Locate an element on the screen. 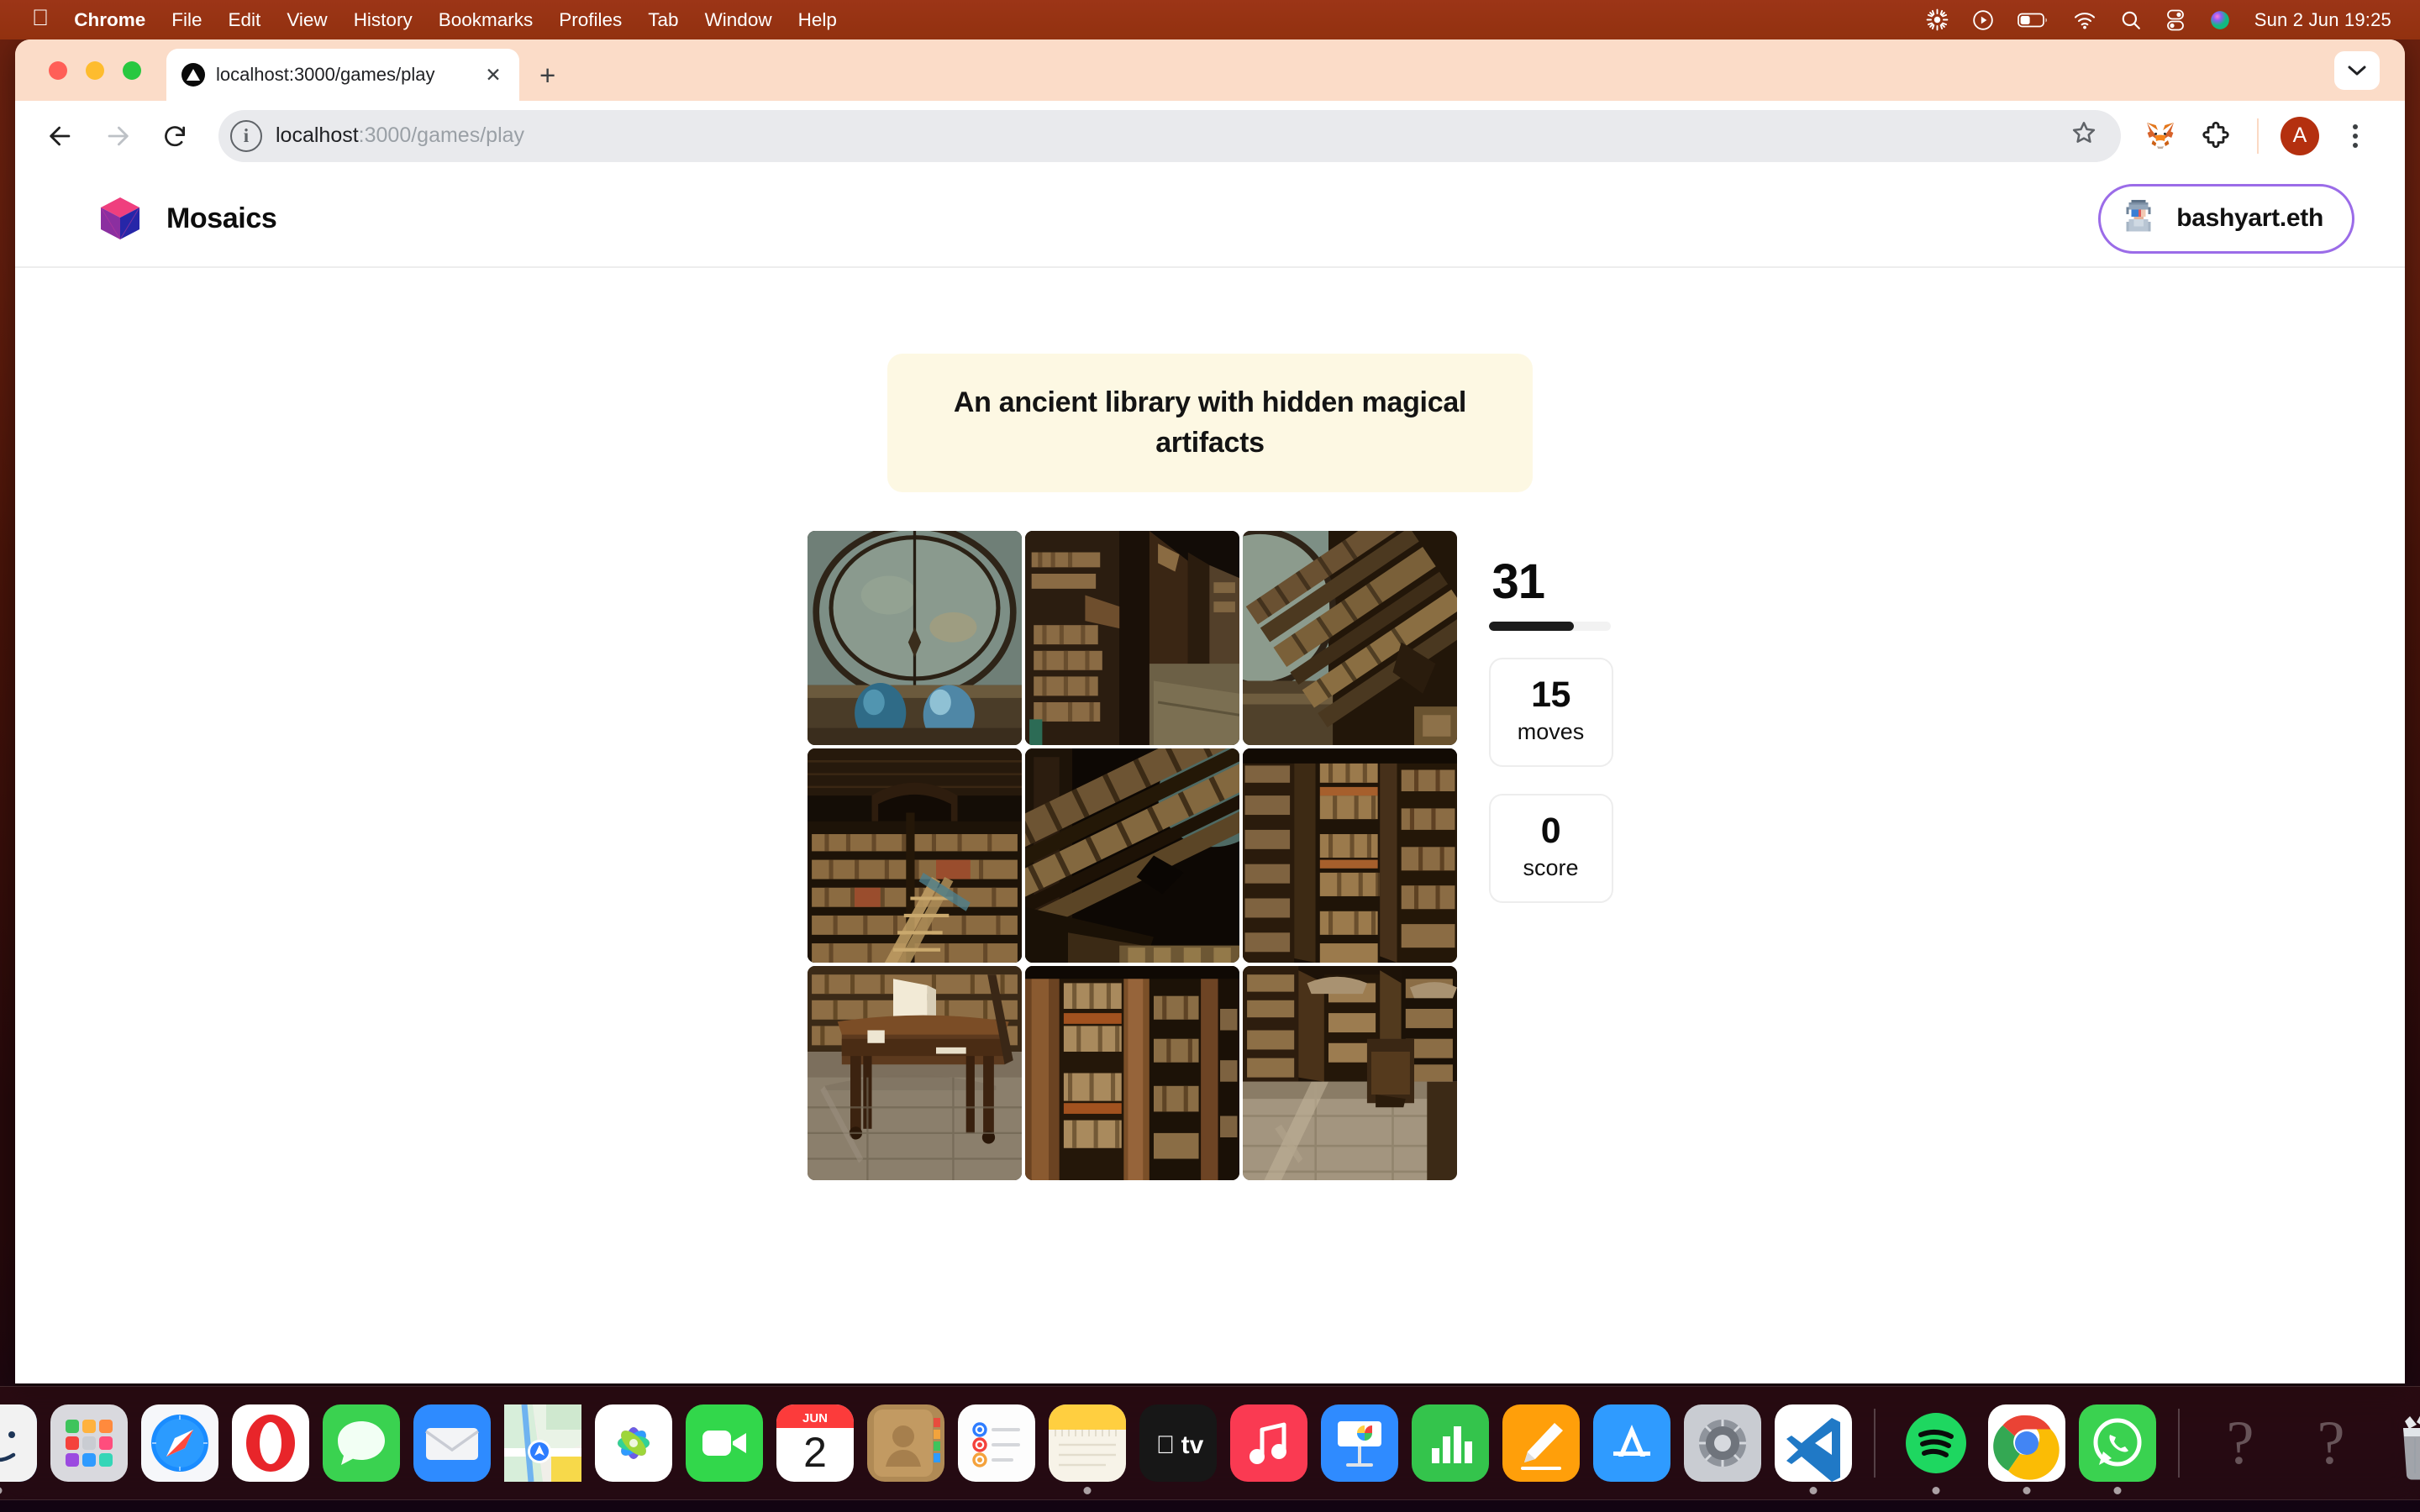  dock-finder is located at coordinates (18, 1449).